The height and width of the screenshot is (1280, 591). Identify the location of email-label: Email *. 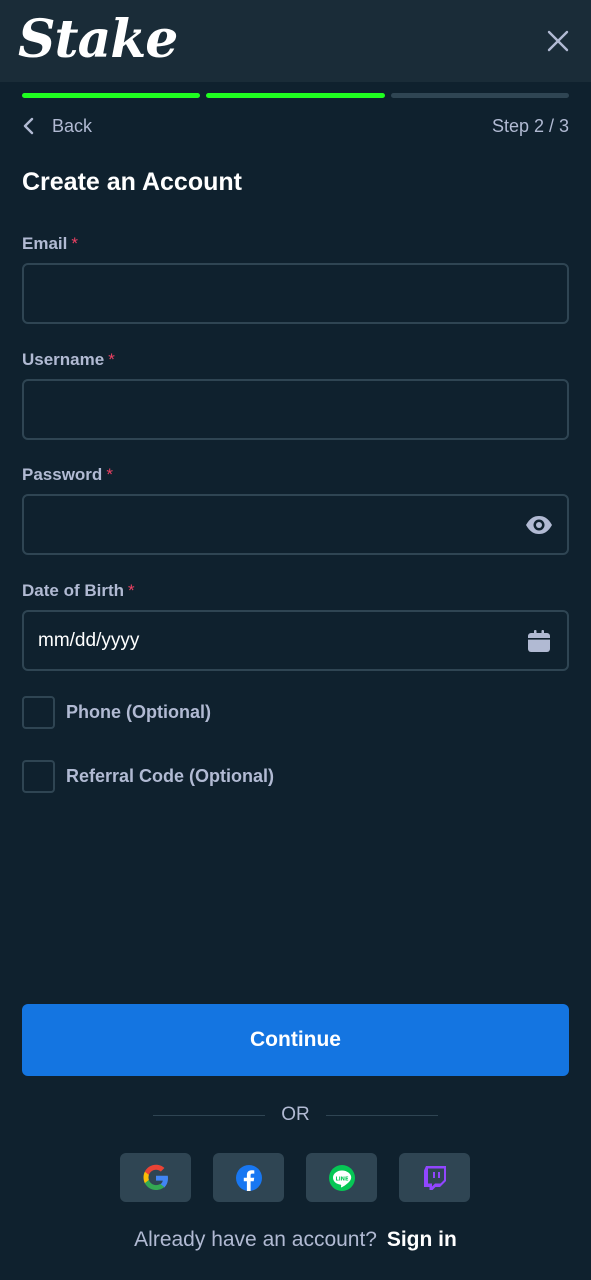
(50, 244).